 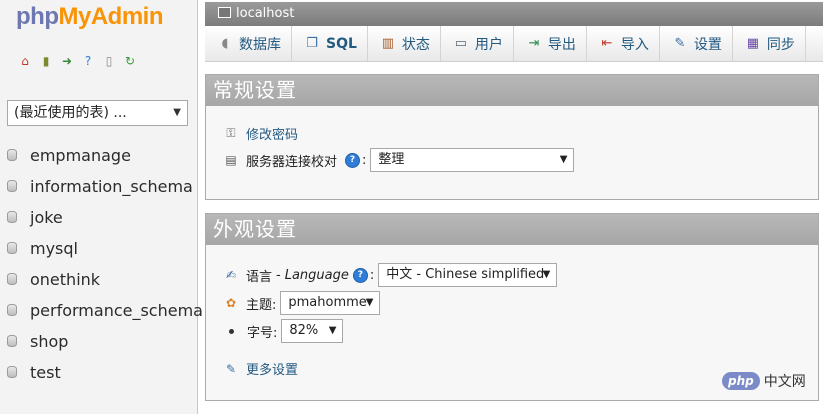 I want to click on key-icon: ⚿, so click(x=231, y=133).